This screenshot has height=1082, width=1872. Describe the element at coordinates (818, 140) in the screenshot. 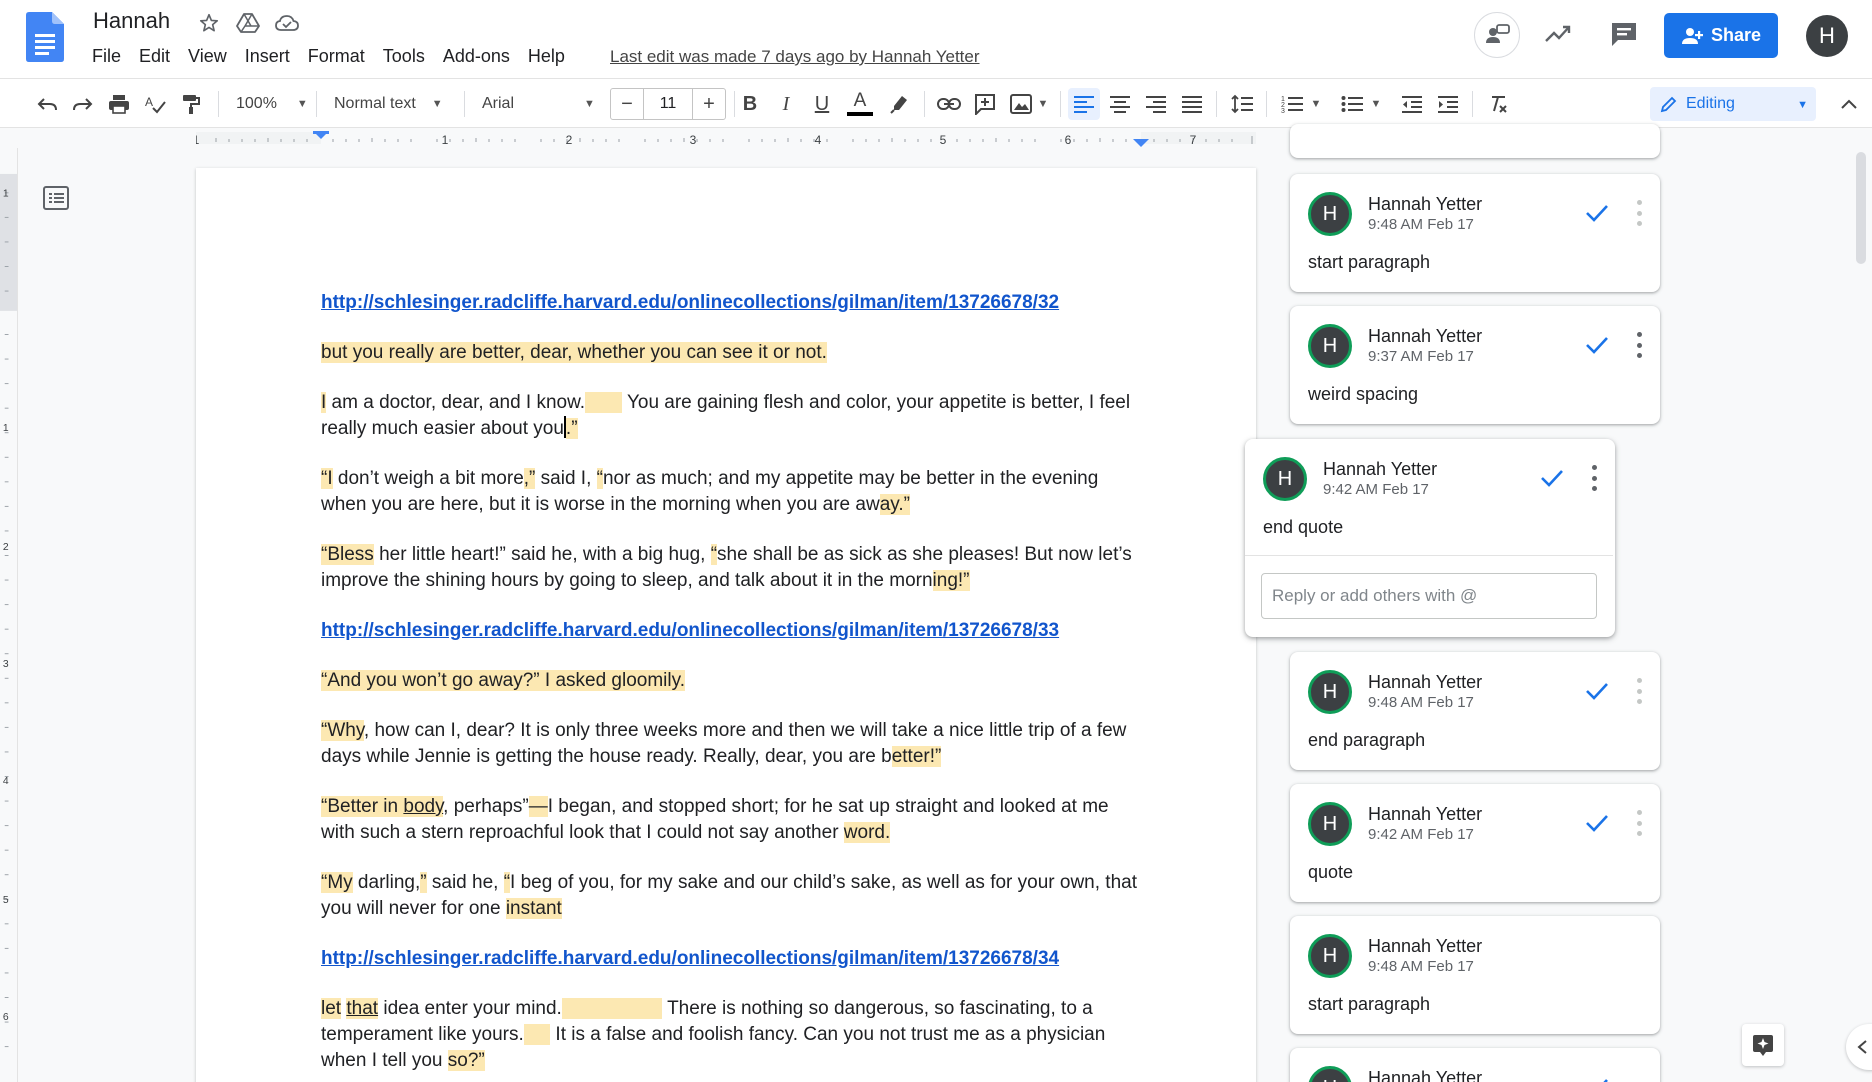

I see `ruler-mark: 4` at that location.